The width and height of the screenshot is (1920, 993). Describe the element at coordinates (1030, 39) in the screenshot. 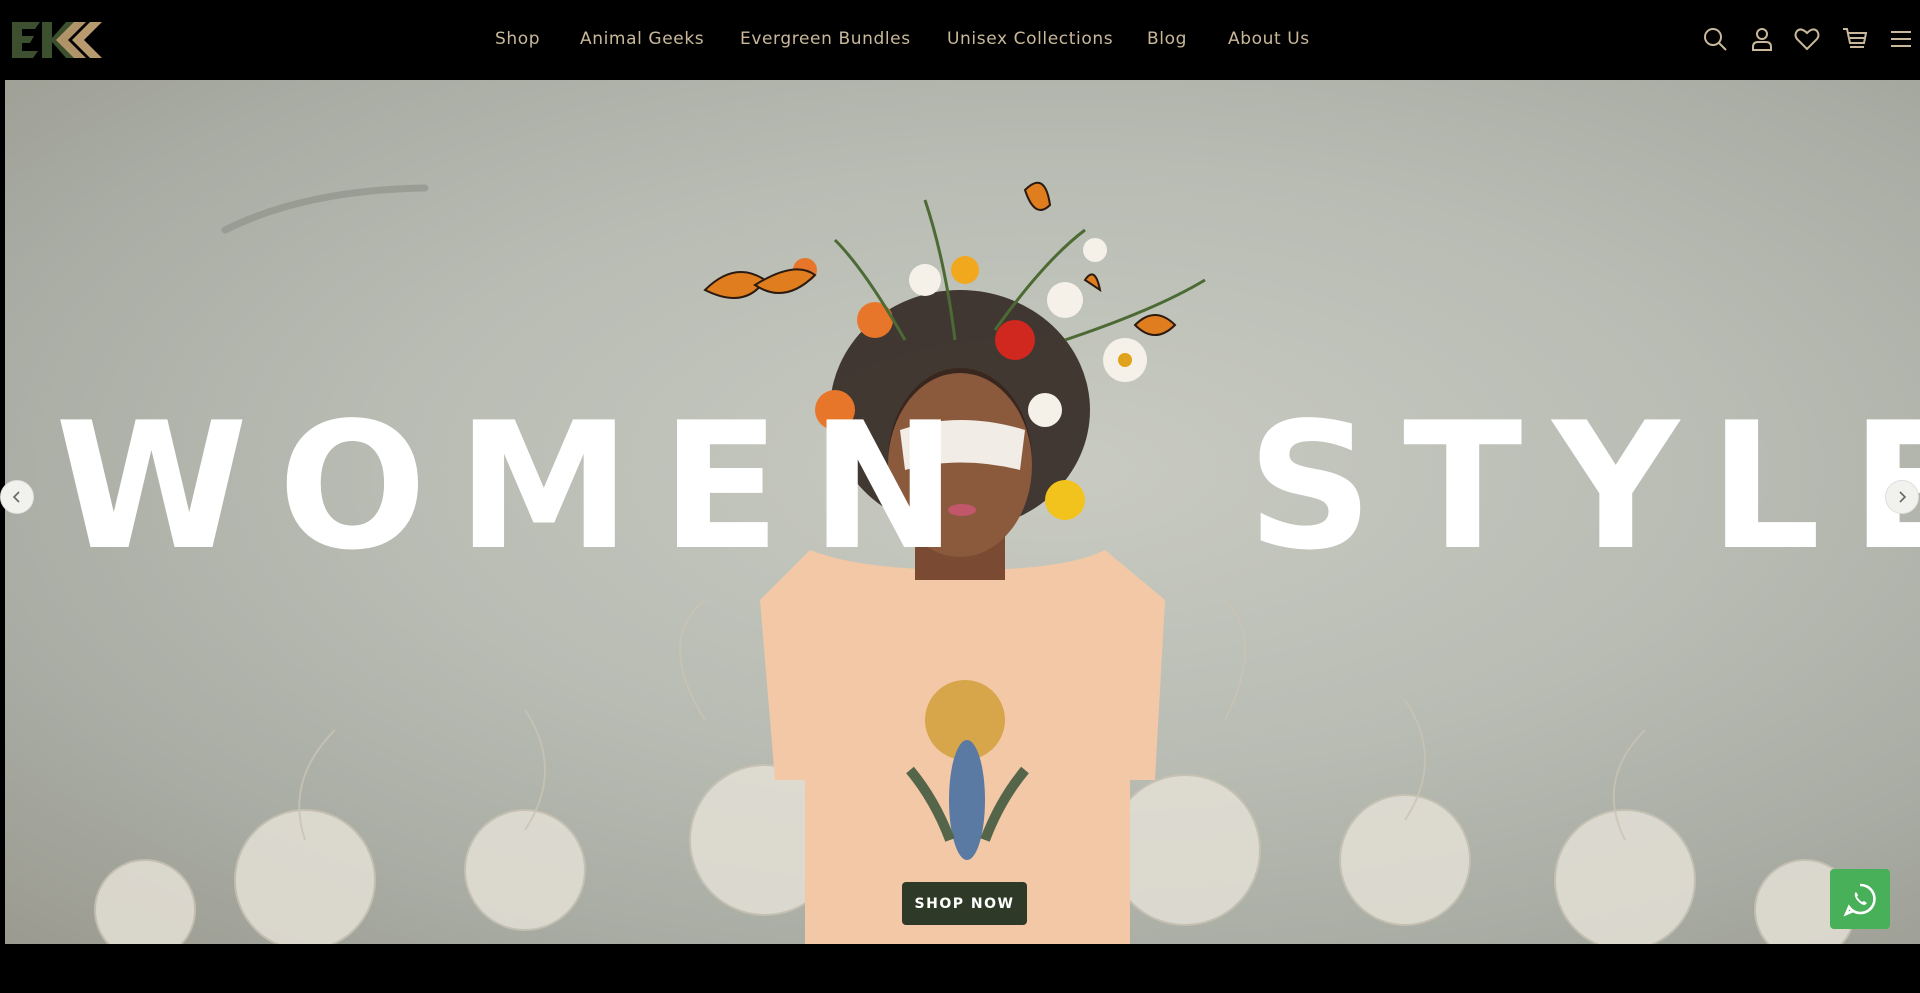

I see `nav-item-unisex-collections: Unisex Collections` at that location.